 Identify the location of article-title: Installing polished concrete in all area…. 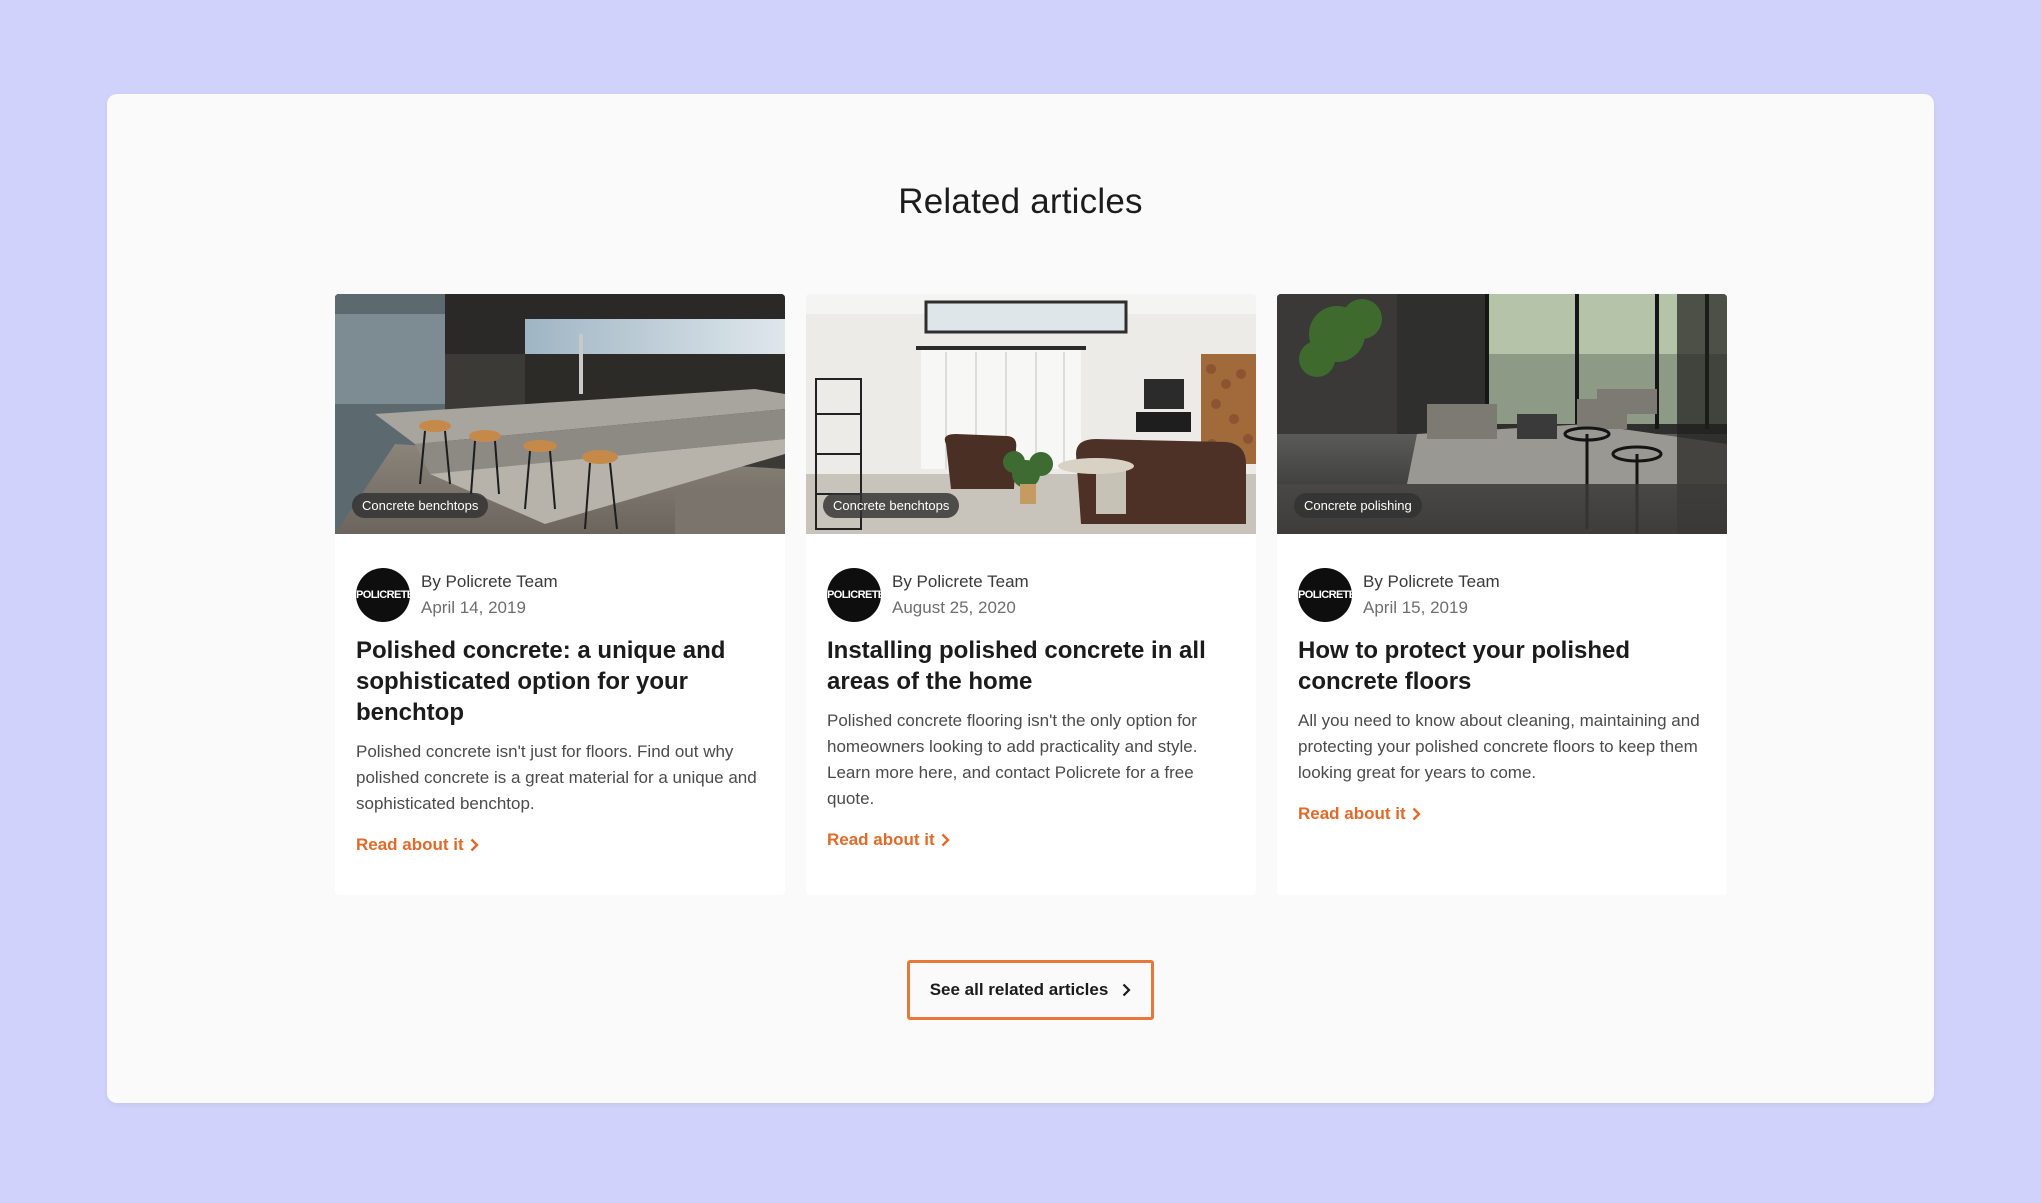
(1031, 666).